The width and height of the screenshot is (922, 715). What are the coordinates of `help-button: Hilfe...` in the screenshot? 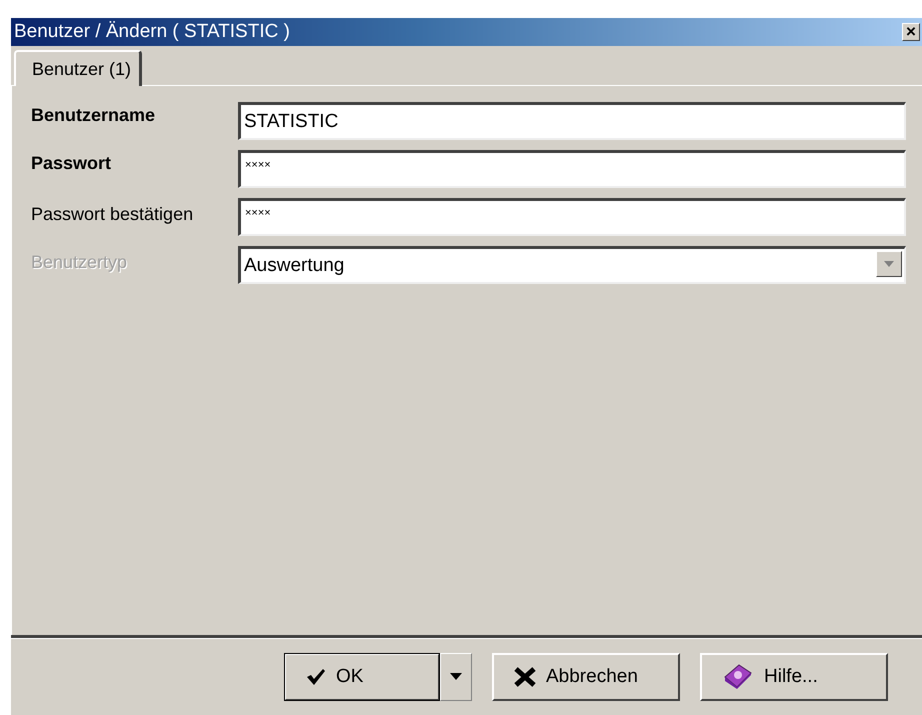 It's located at (794, 676).